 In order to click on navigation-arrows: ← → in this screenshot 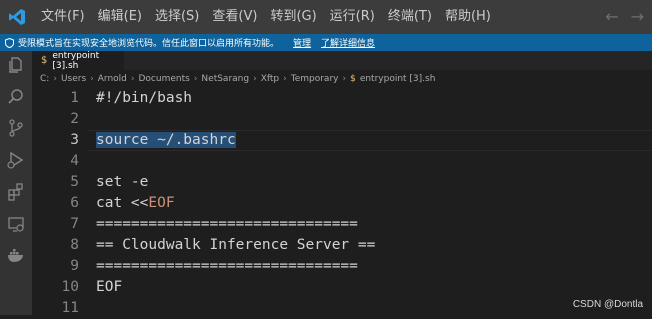, I will do `click(624, 17)`.